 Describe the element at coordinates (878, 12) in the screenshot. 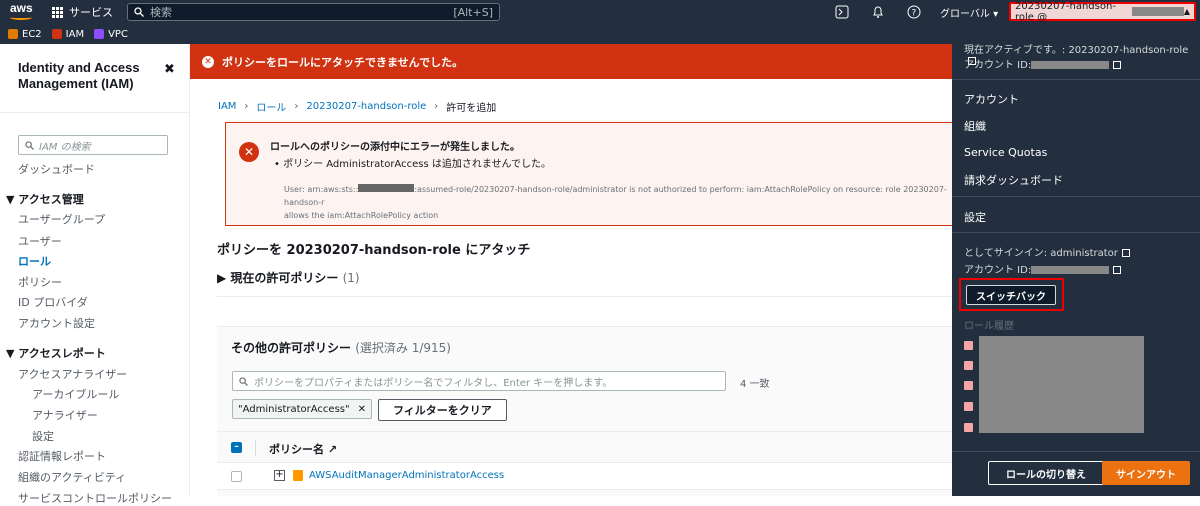

I see `bell-icon` at that location.